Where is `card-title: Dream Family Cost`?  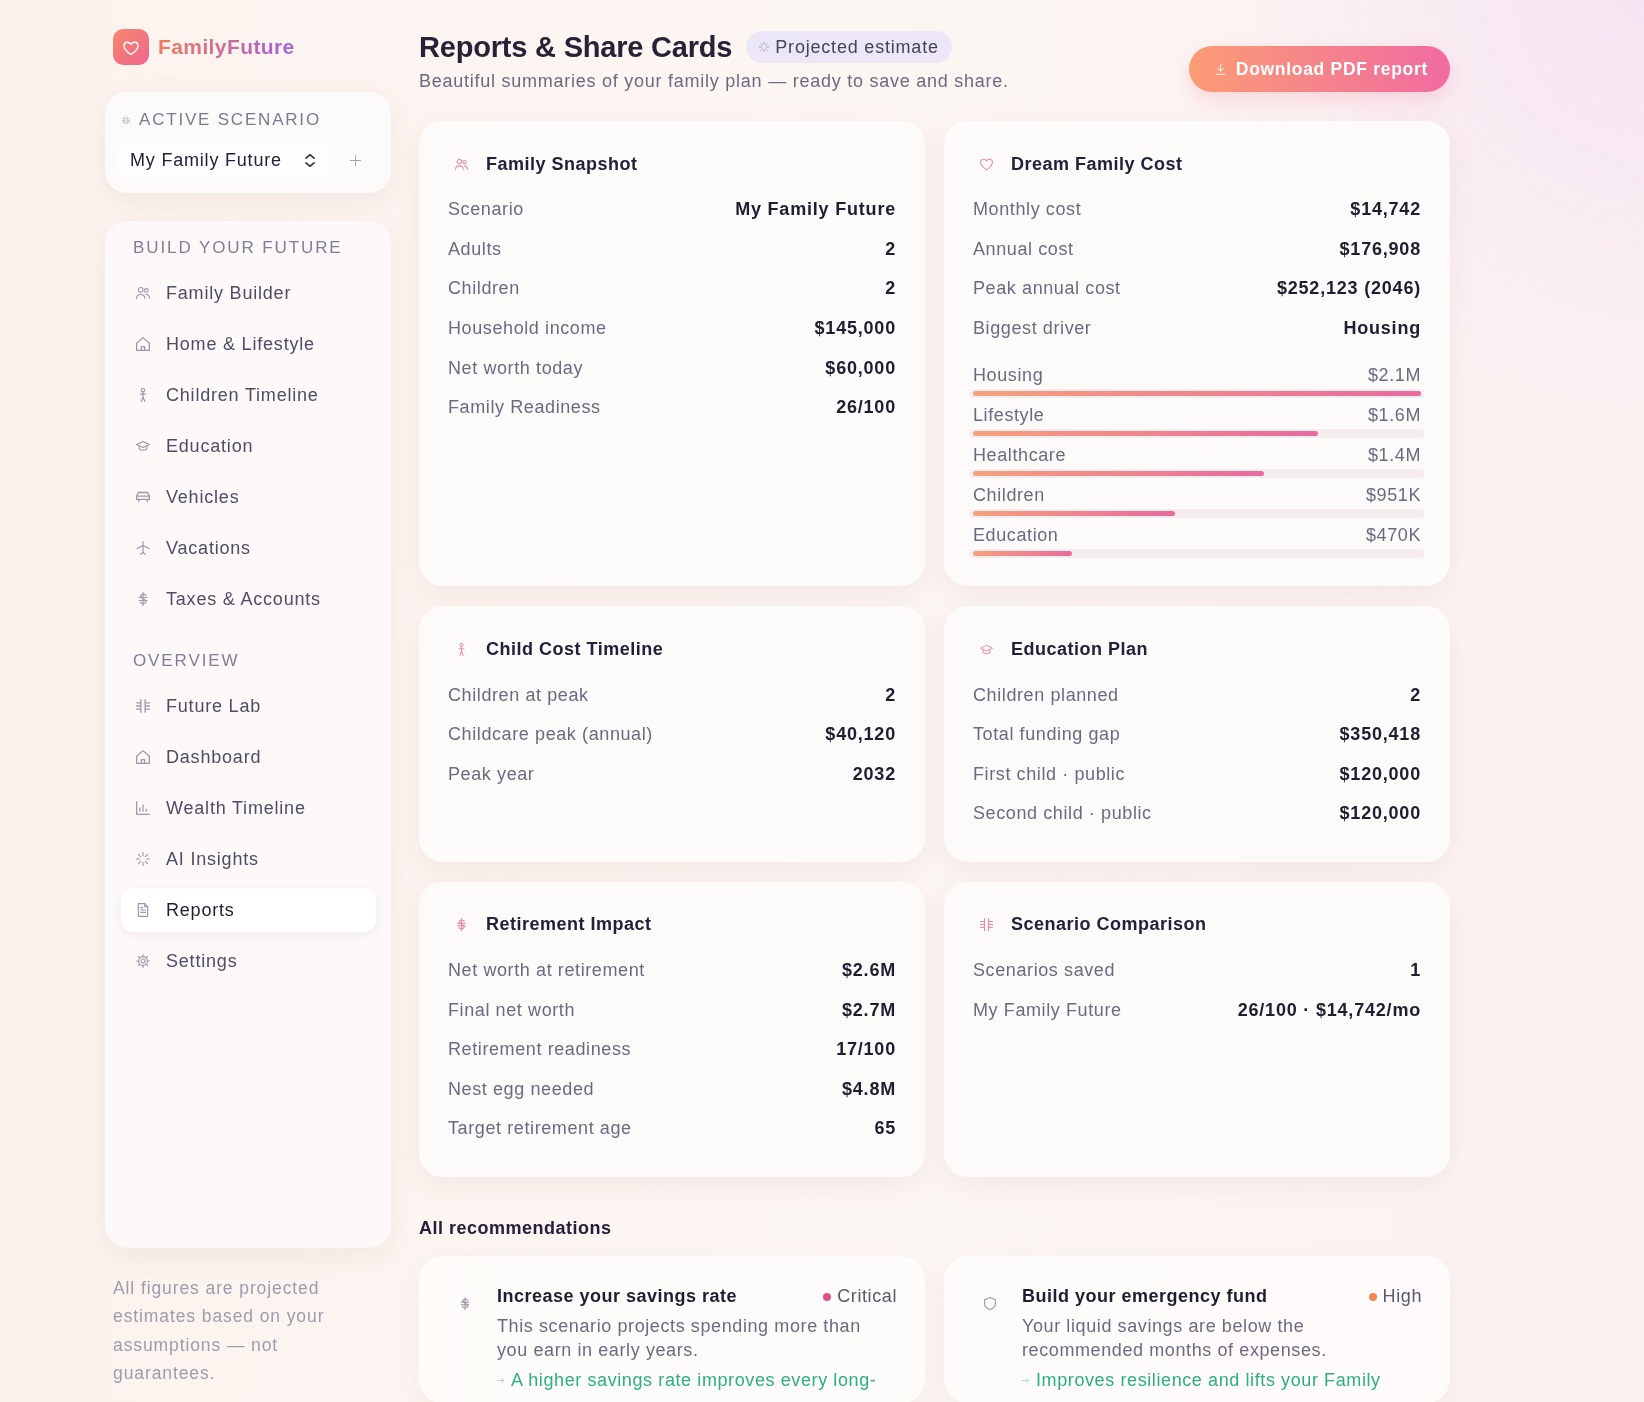 card-title: Dream Family Cost is located at coordinates (1097, 164).